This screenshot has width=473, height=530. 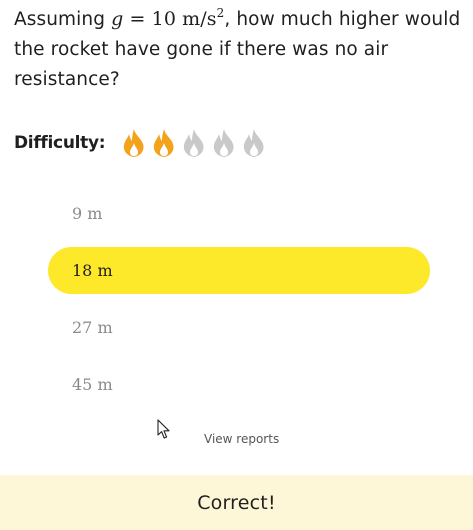 I want to click on answer-label: 9 m, so click(x=87, y=213).